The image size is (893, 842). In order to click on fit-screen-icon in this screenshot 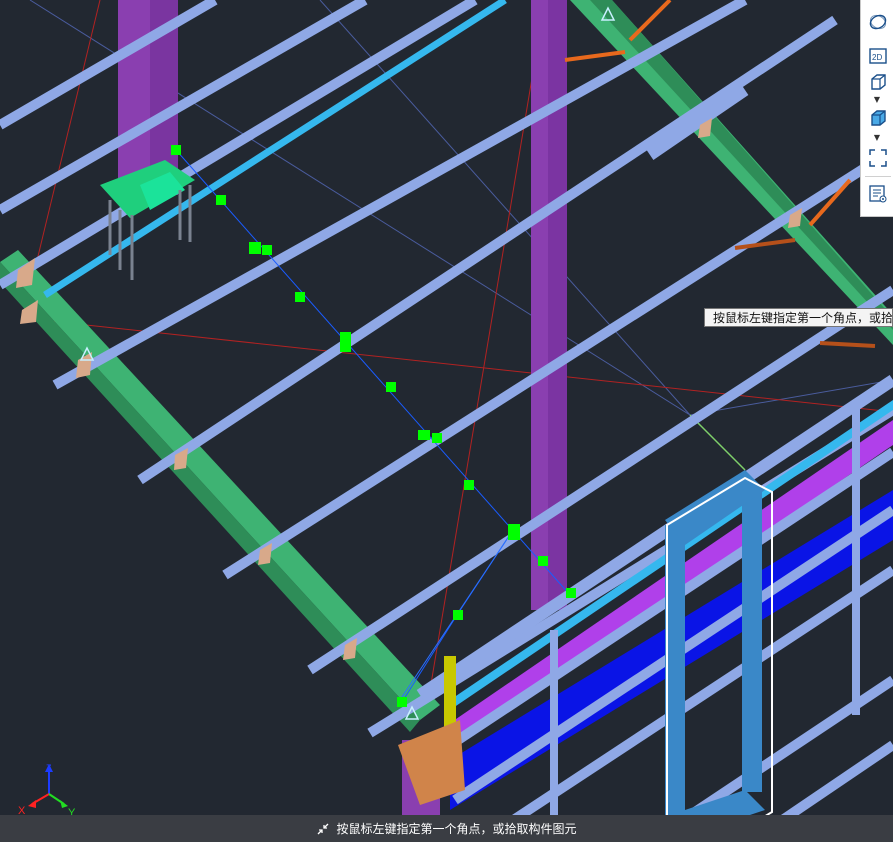, I will do `click(878, 158)`.